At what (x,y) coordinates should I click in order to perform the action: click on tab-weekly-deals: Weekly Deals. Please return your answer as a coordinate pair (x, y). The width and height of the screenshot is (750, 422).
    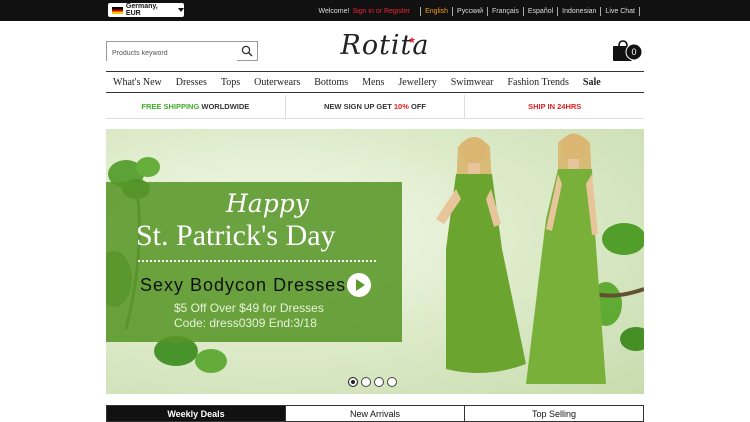
    Looking at the image, I should click on (196, 413).